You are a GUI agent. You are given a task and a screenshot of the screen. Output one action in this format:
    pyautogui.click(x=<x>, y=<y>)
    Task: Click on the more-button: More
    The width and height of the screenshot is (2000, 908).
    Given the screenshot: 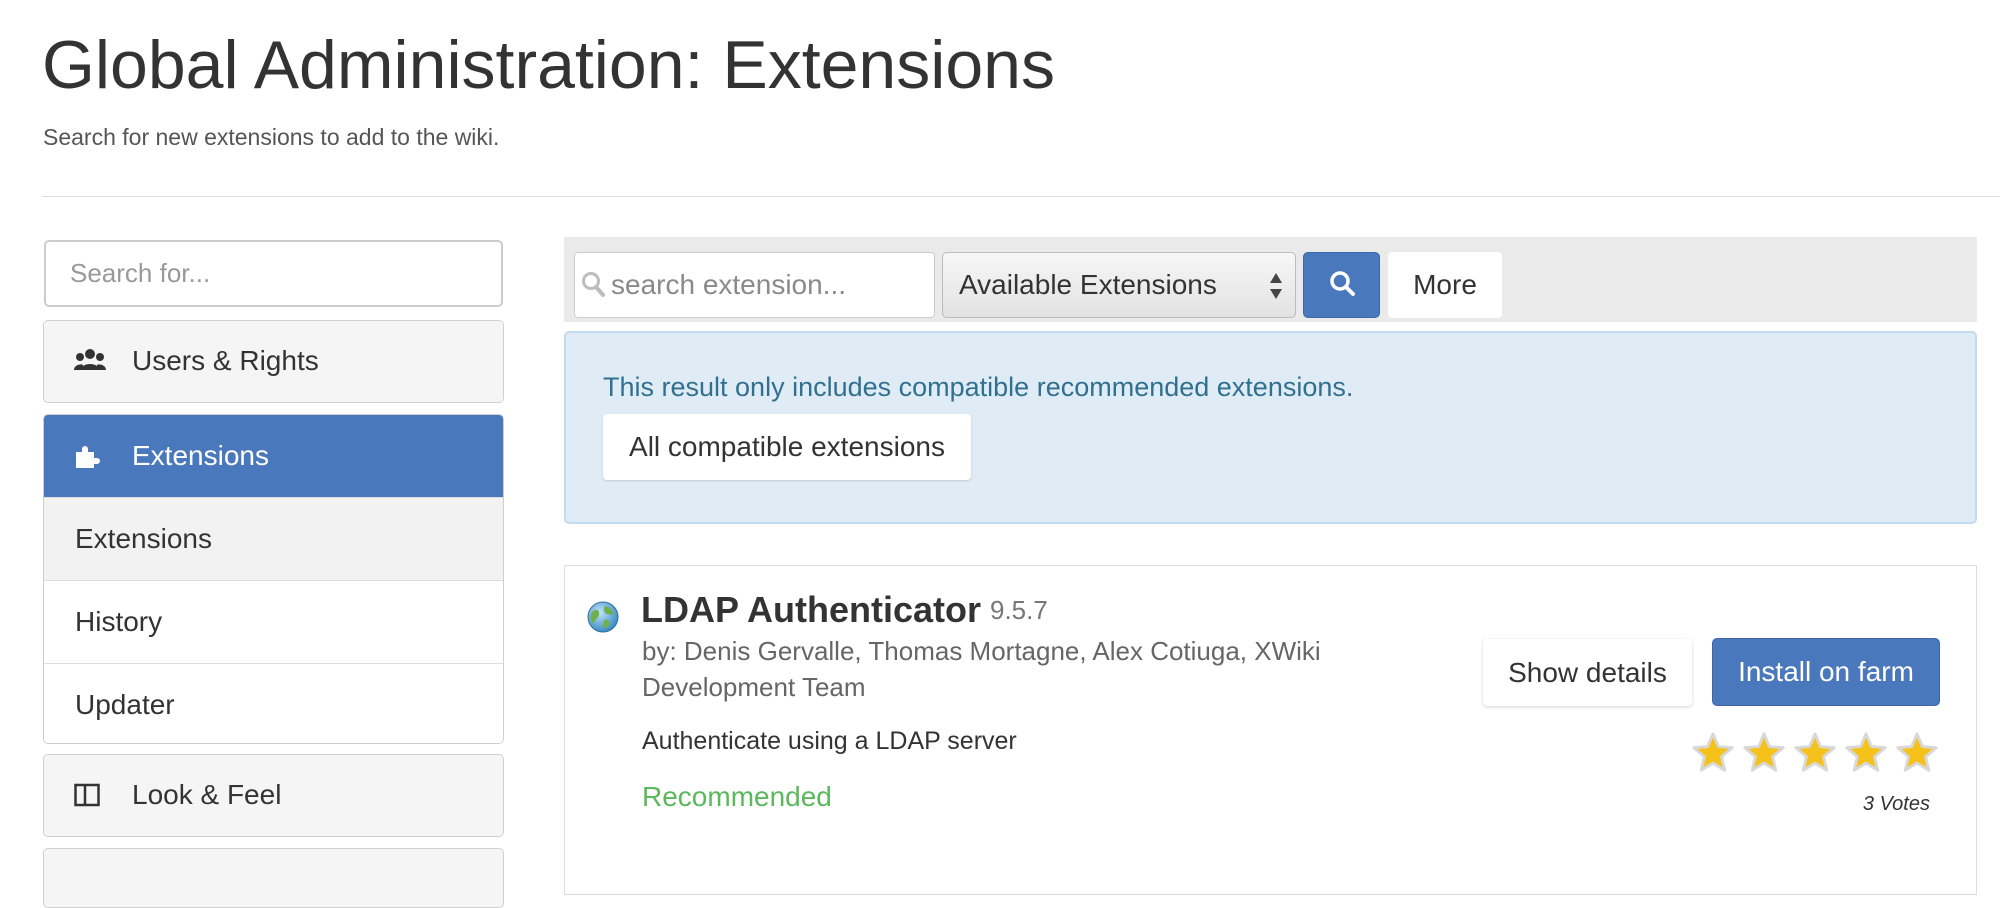 What is the action you would take?
    pyautogui.click(x=1445, y=285)
    